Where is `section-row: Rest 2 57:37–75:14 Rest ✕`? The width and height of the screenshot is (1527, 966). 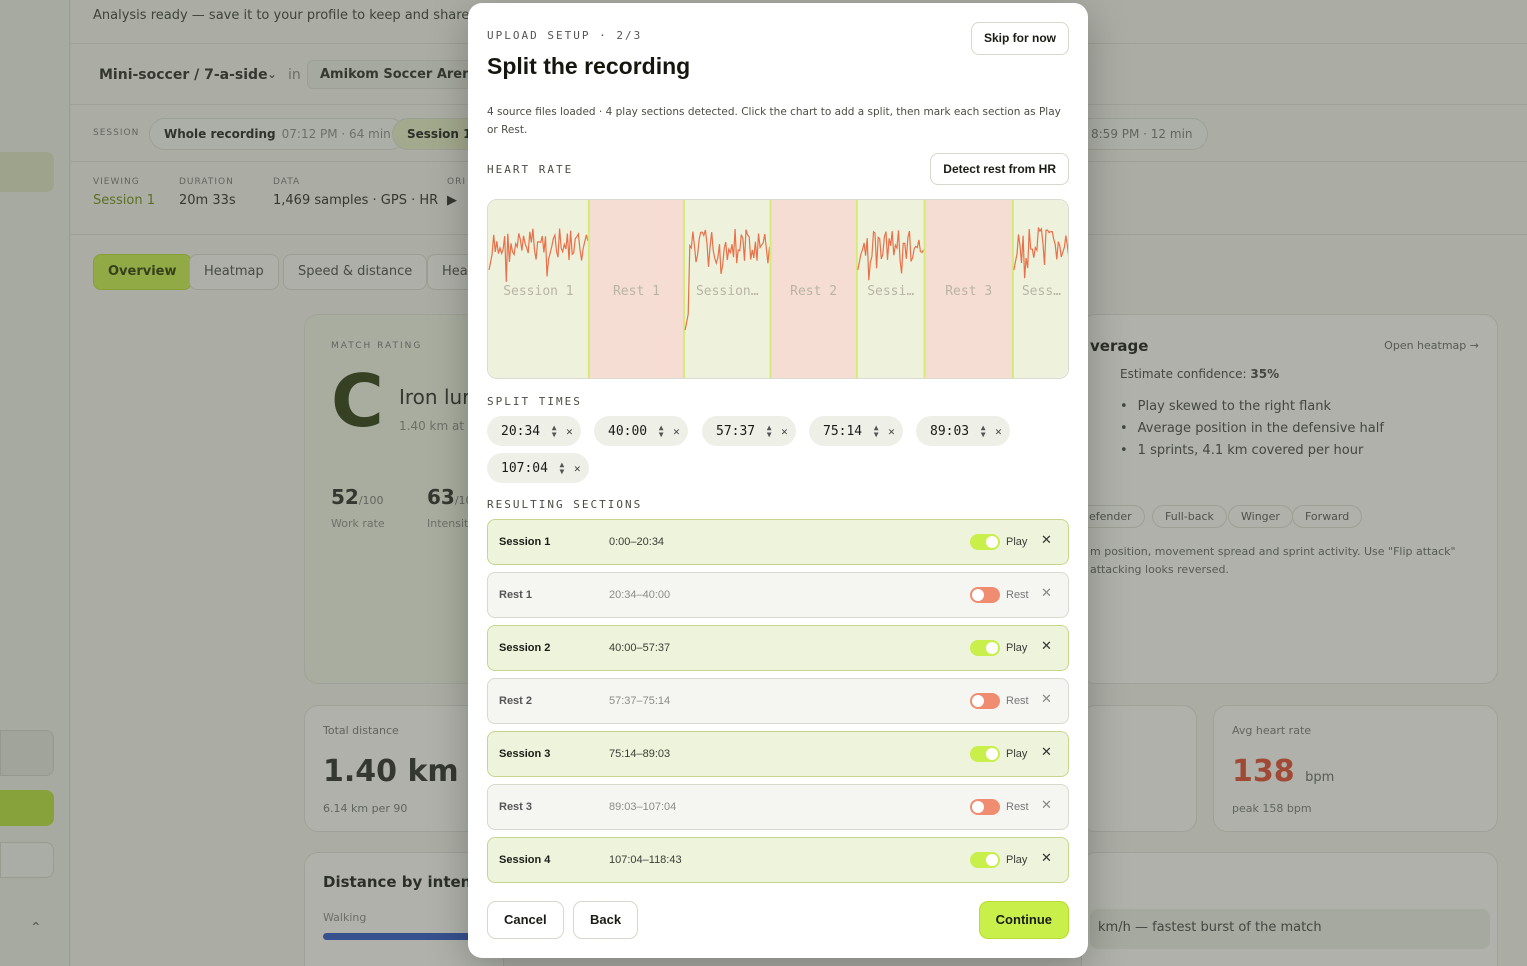 section-row: Rest 2 57:37–75:14 Rest ✕ is located at coordinates (778, 701).